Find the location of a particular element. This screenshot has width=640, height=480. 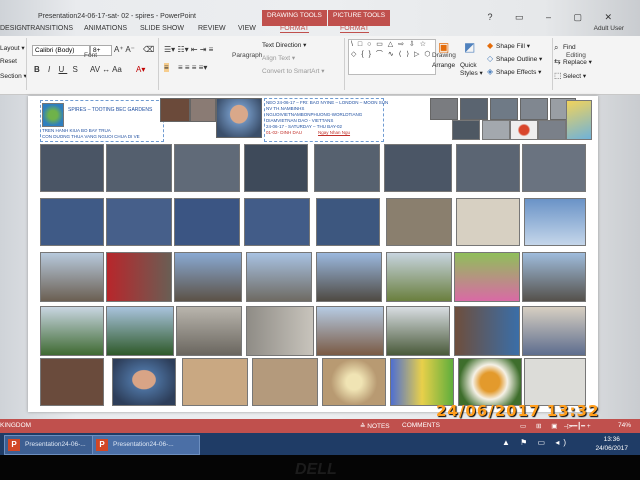

clear-format-icon: ⌫ is located at coordinates (148, 49).